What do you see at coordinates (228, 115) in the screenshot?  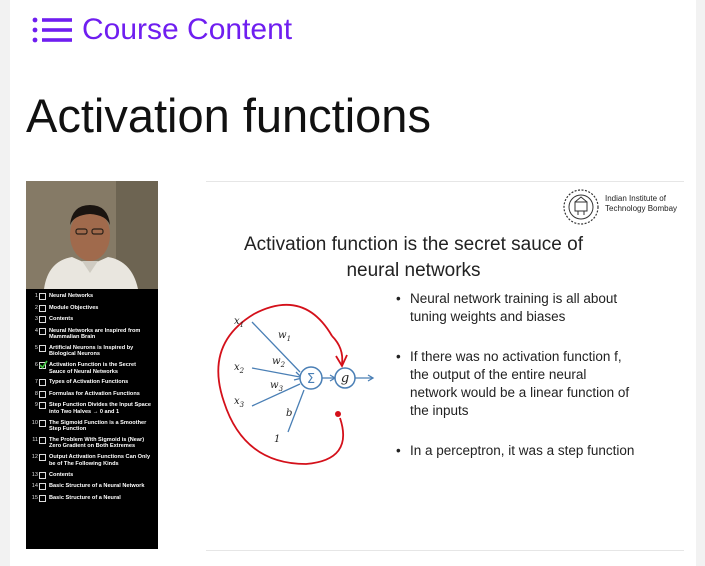 I see `page-title: Activation functions` at bounding box center [228, 115].